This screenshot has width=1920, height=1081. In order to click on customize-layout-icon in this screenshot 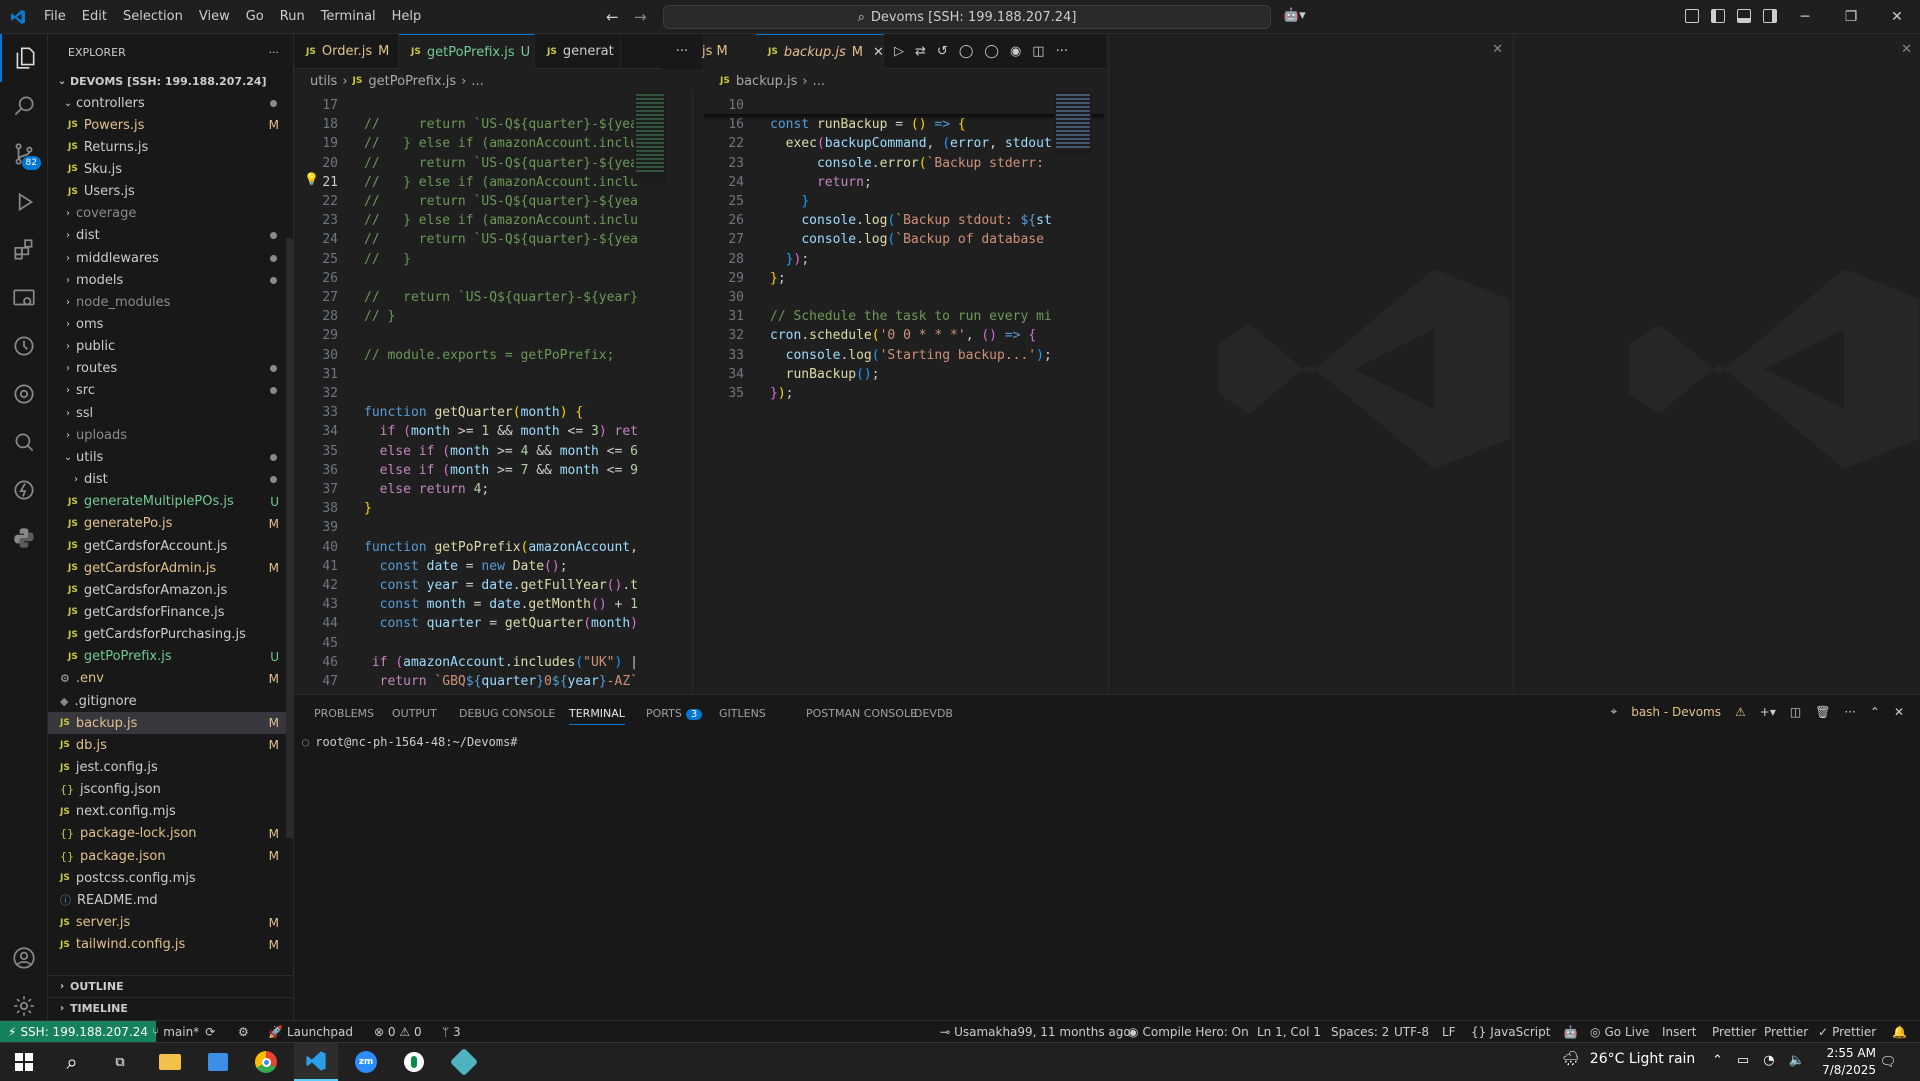, I will do `click(1692, 16)`.